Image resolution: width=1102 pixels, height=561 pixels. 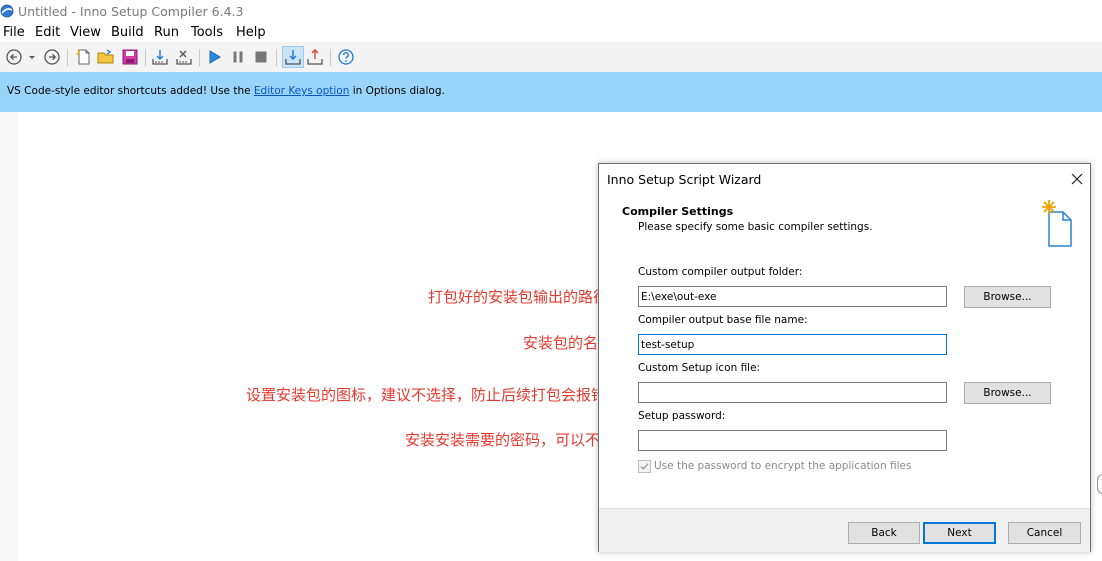 I want to click on cancel-button: Cancel, so click(x=1044, y=533).